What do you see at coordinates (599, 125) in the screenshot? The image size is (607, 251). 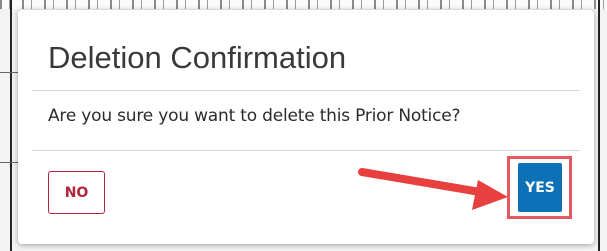 I see `background-border-right` at bounding box center [599, 125].